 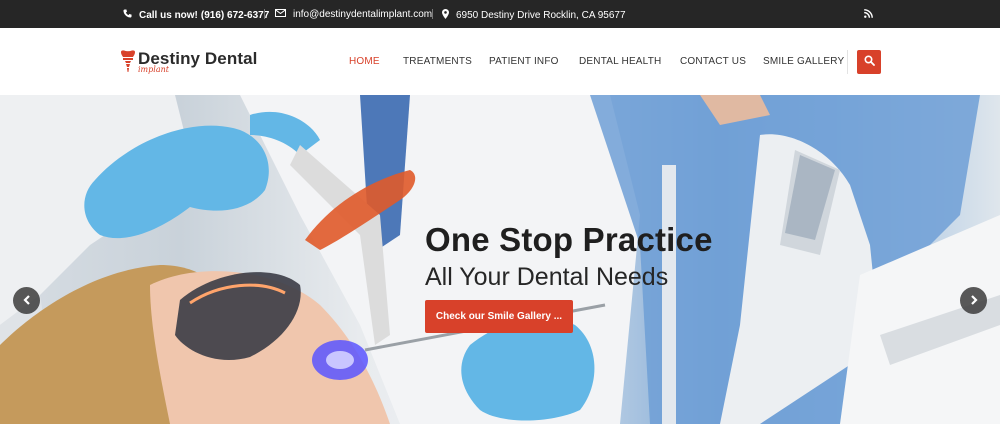 I want to click on slider-prev-button, so click(x=26, y=300).